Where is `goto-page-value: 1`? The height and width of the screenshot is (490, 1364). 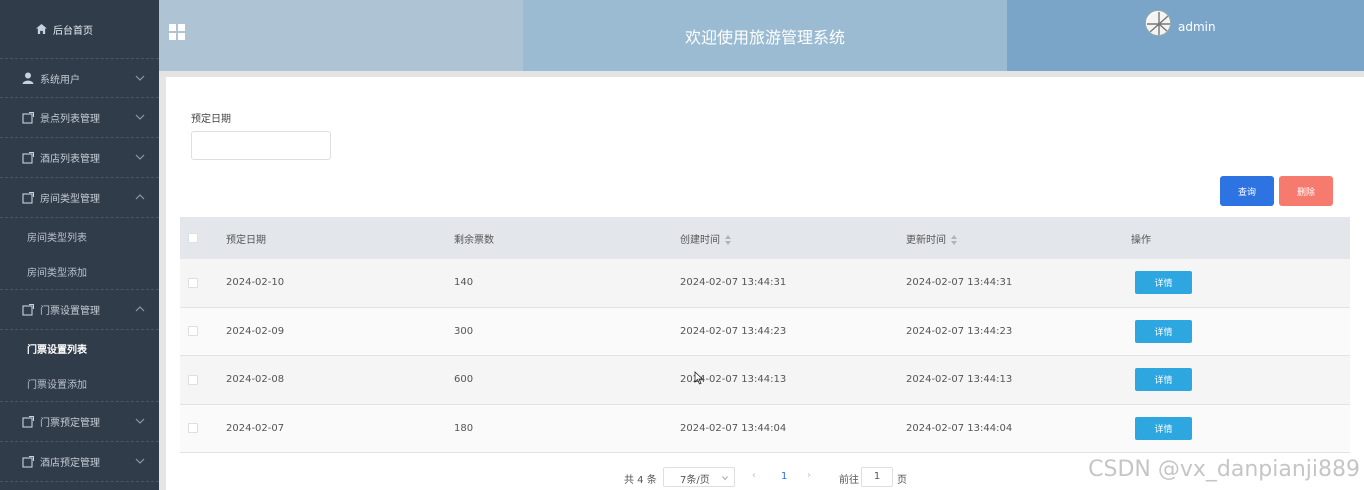 goto-page-value: 1 is located at coordinates (877, 476).